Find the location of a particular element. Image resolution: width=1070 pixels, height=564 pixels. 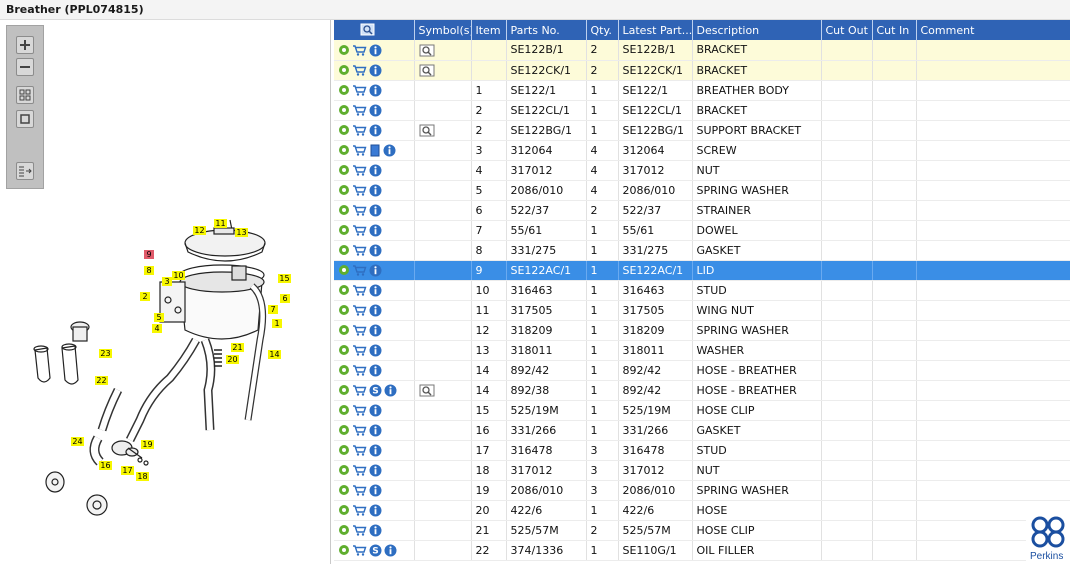

cell-latest-part: SE122BG/1 is located at coordinates (655, 130).